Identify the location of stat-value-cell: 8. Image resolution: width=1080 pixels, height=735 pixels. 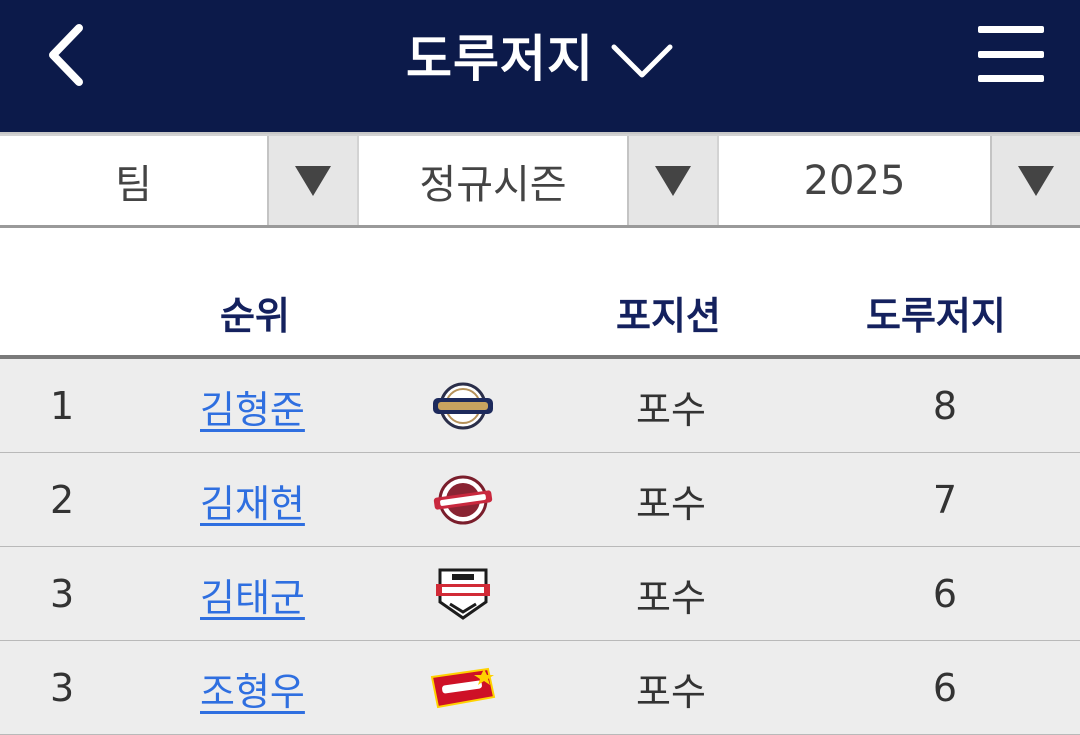
(945, 406).